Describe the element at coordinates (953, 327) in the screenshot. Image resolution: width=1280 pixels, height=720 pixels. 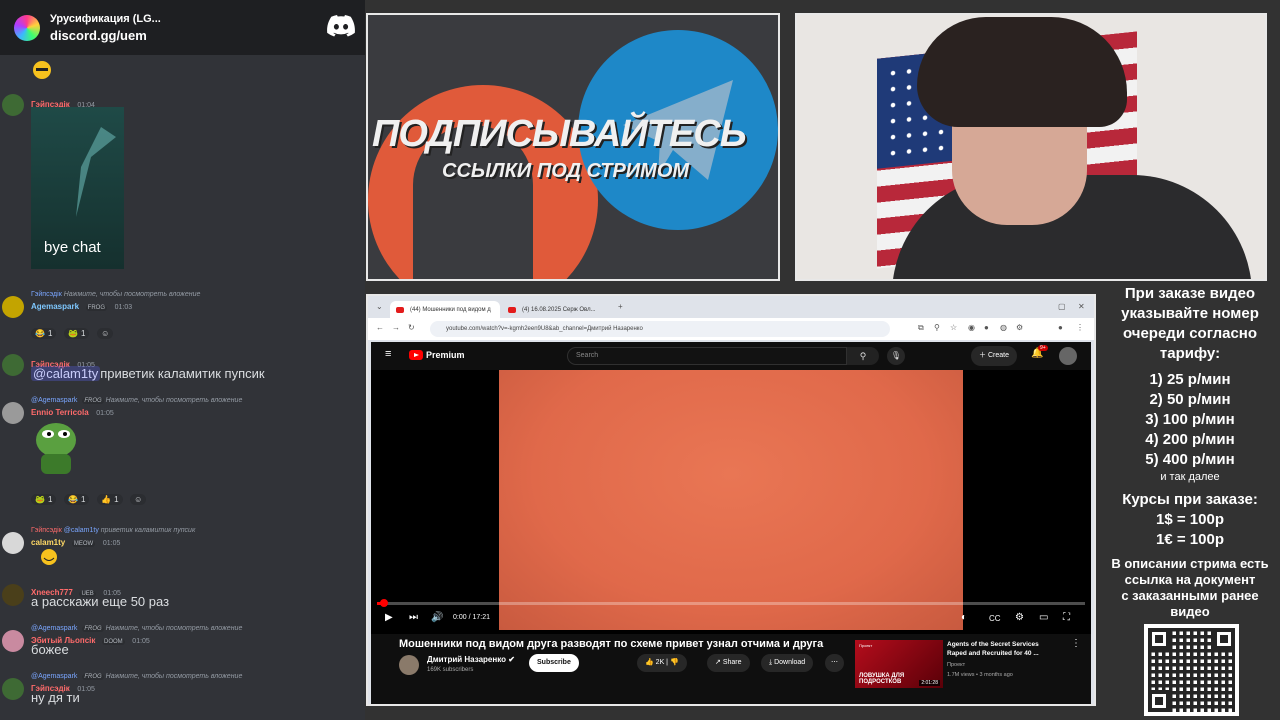
I see `bookmark-star-icon: ☆` at that location.